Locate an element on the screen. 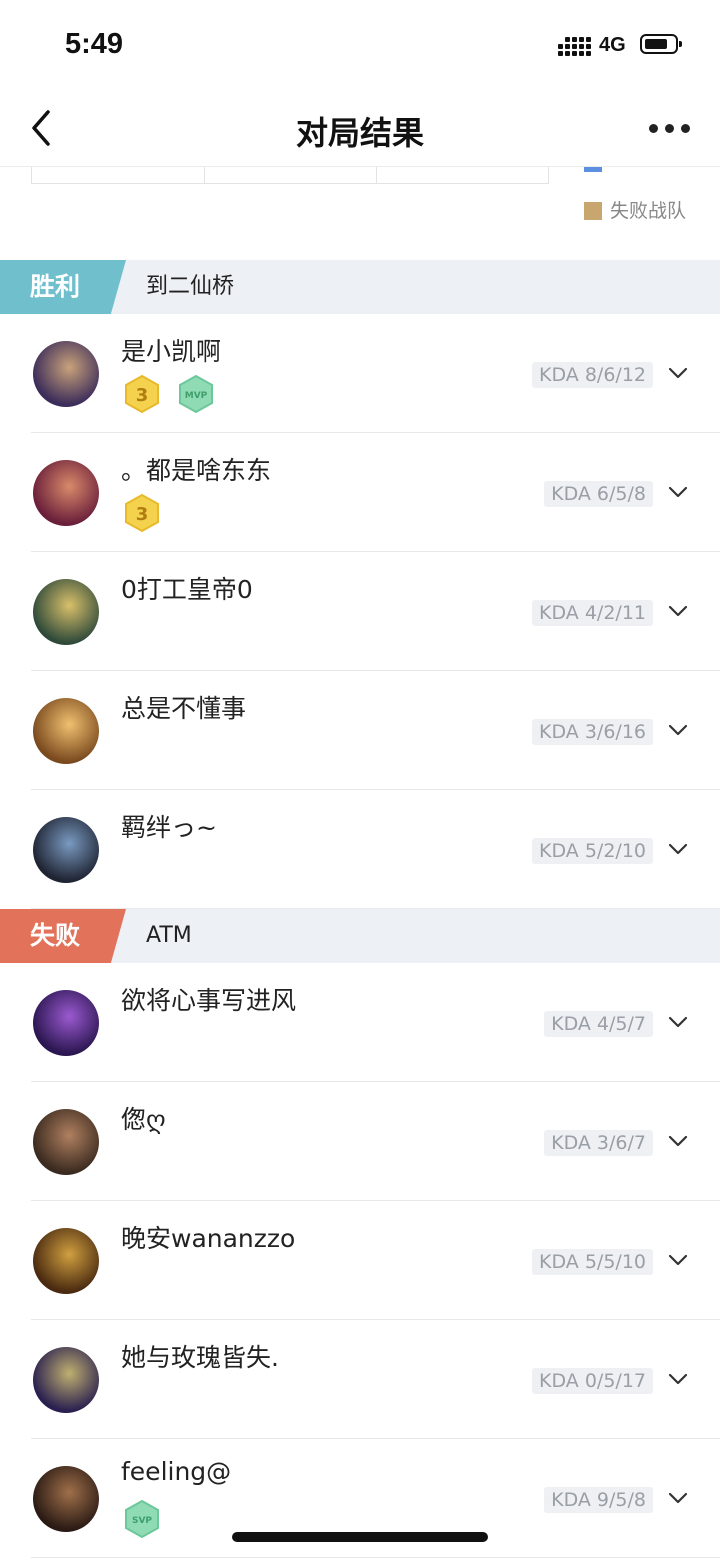 The height and width of the screenshot is (1558, 720). team-name: 到二仙桥 is located at coordinates (190, 286).